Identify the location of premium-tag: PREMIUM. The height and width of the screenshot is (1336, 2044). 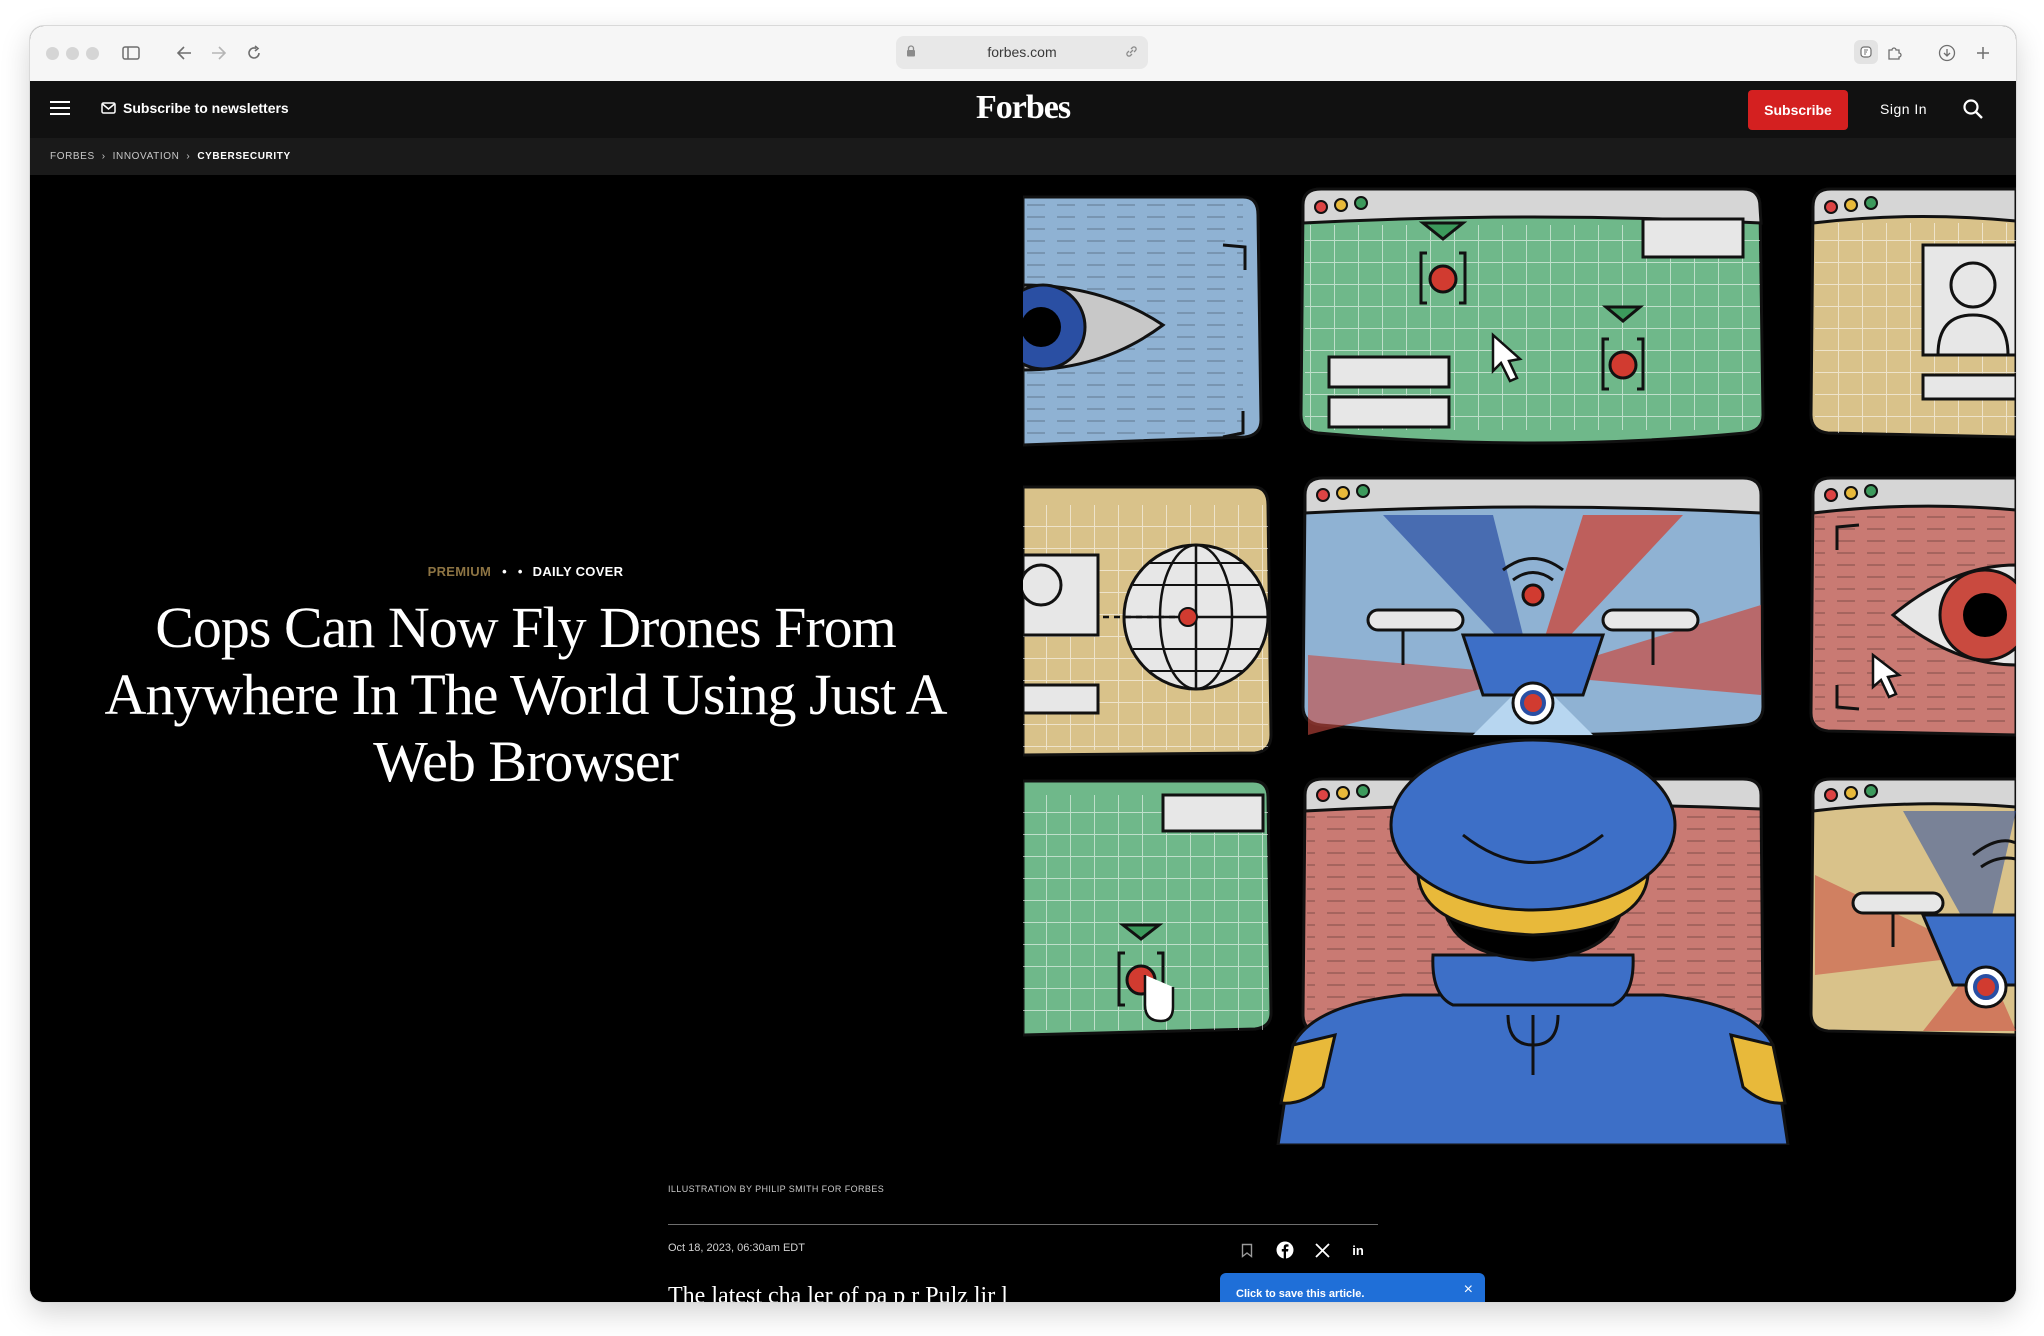
(460, 571).